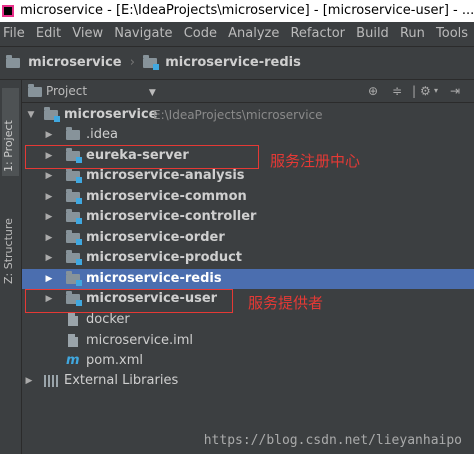 This screenshot has width=474, height=454. Describe the element at coordinates (238, 115) in the screenshot. I see `tree-root-path: E:\IdeaProjects\microservice` at that location.